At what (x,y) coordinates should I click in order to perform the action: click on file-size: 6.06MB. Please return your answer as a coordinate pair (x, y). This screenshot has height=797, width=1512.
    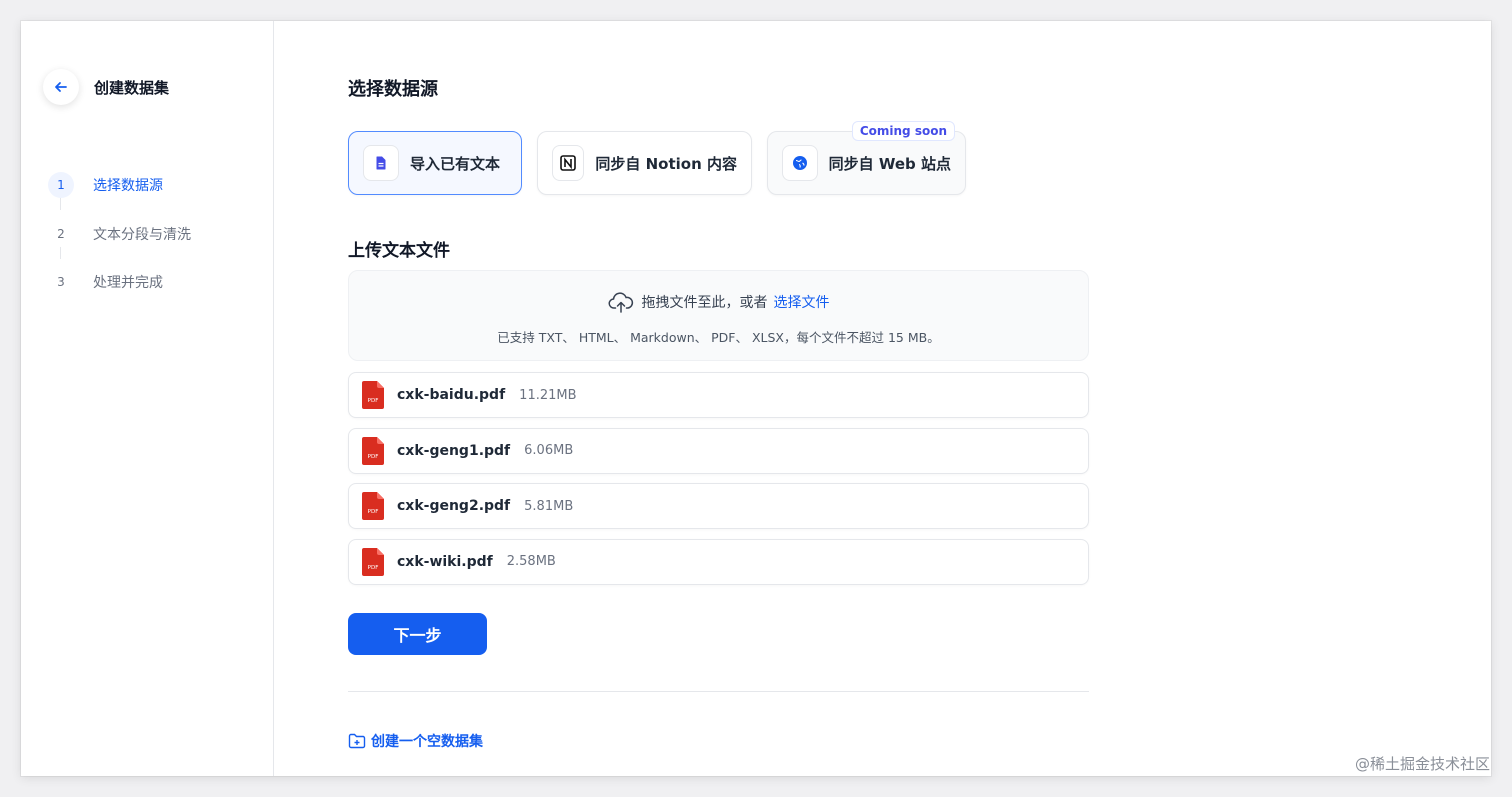
    Looking at the image, I should click on (549, 450).